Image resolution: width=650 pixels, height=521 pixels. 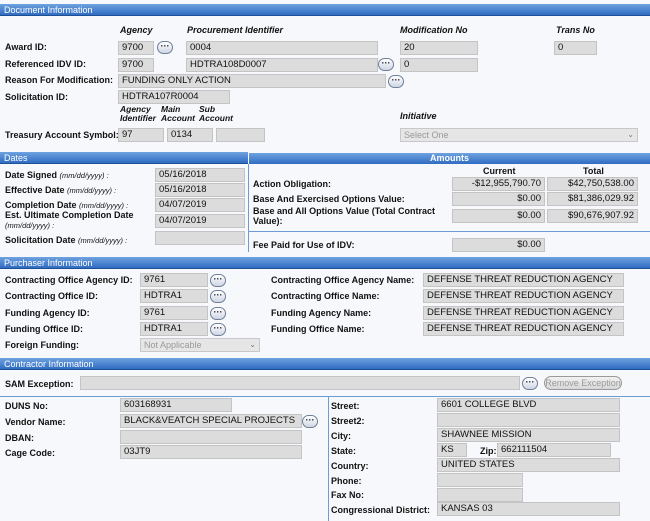 What do you see at coordinates (528, 405) in the screenshot?
I see `street-field: 6601 COLLEGE BLVD` at bounding box center [528, 405].